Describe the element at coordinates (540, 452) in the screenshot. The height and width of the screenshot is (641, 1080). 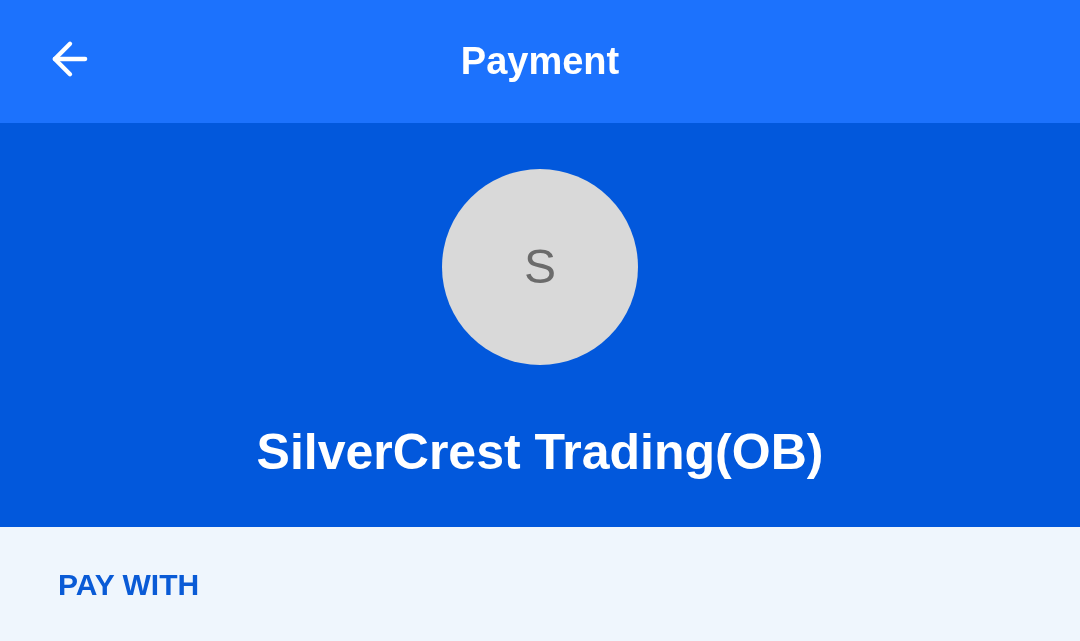
I see `payee-name: SilverCrest Trading(OB)` at that location.